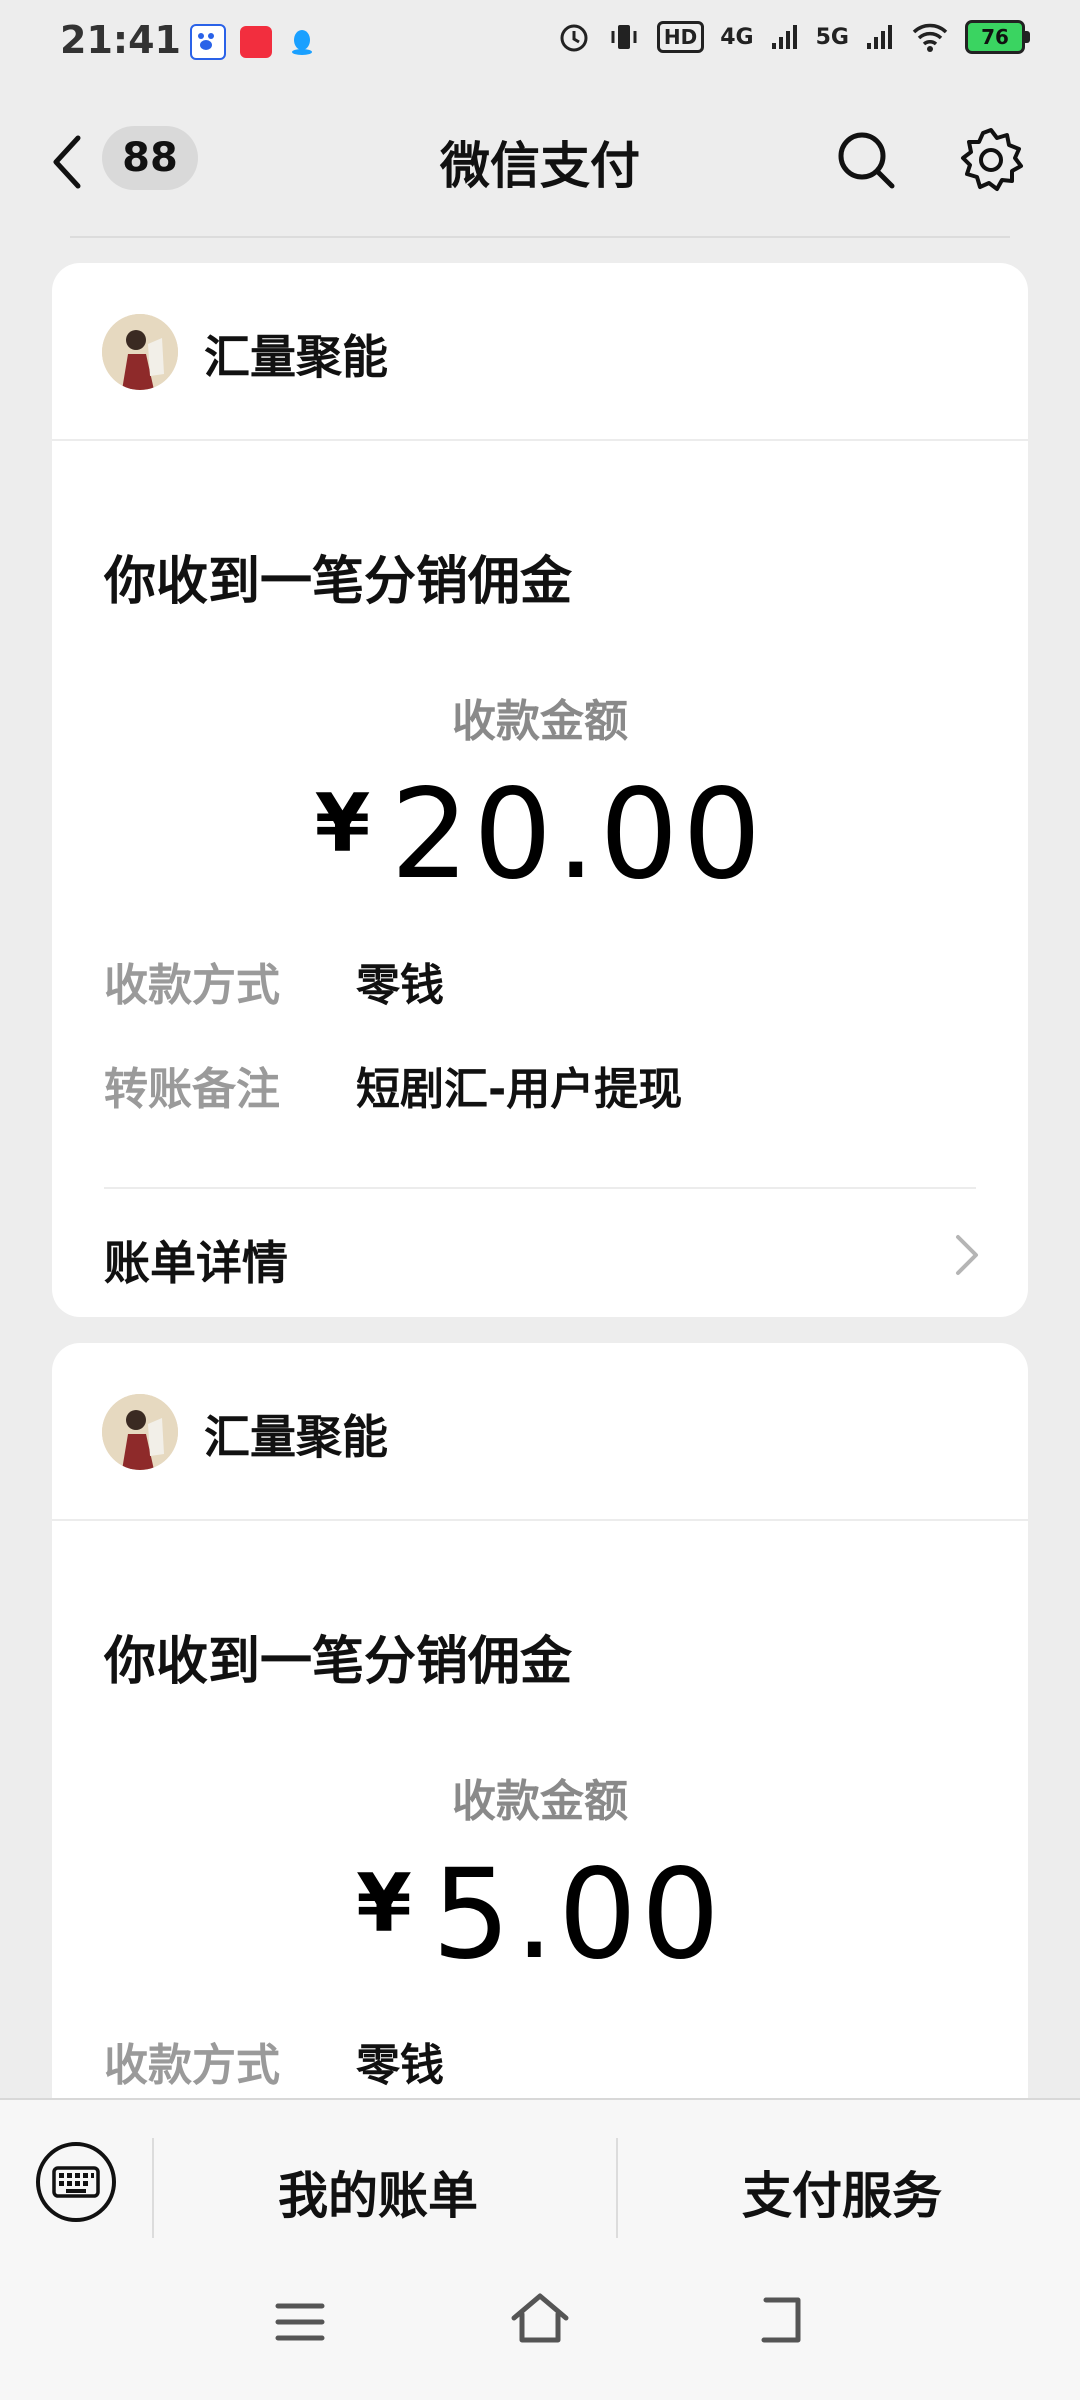 Image resolution: width=1080 pixels, height=2400 pixels. I want to click on baidu-app-icon, so click(208, 42).